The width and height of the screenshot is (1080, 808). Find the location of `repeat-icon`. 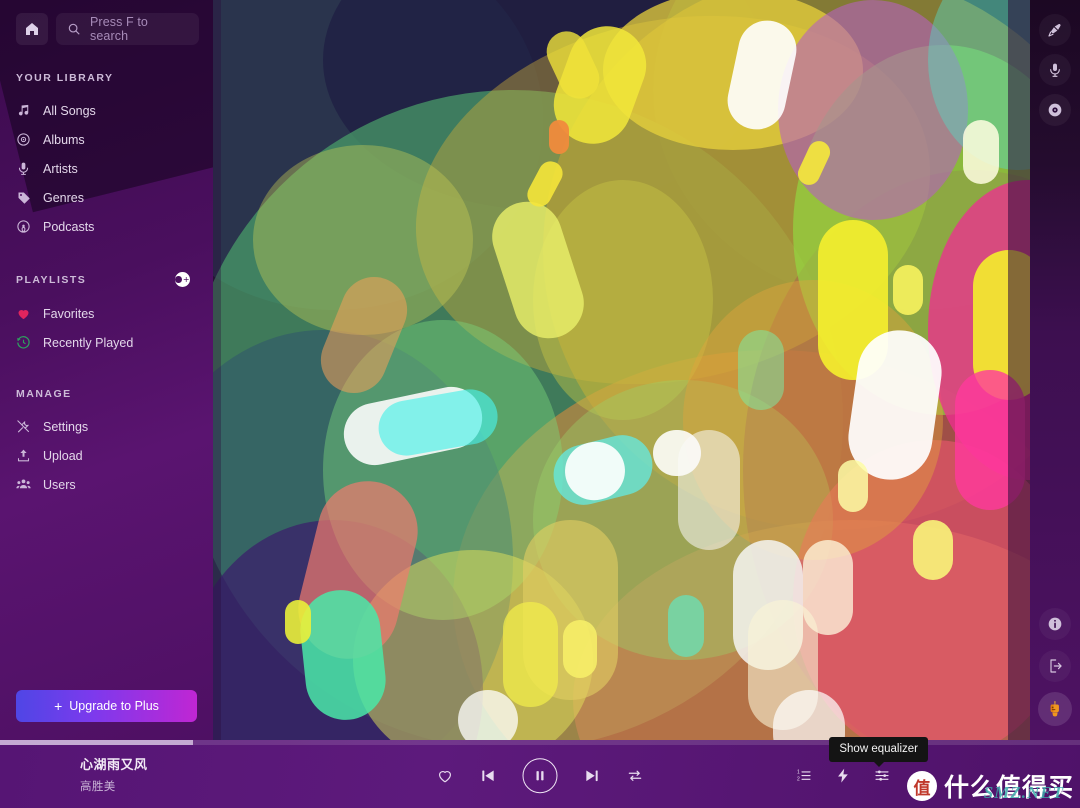

repeat-icon is located at coordinates (635, 775).